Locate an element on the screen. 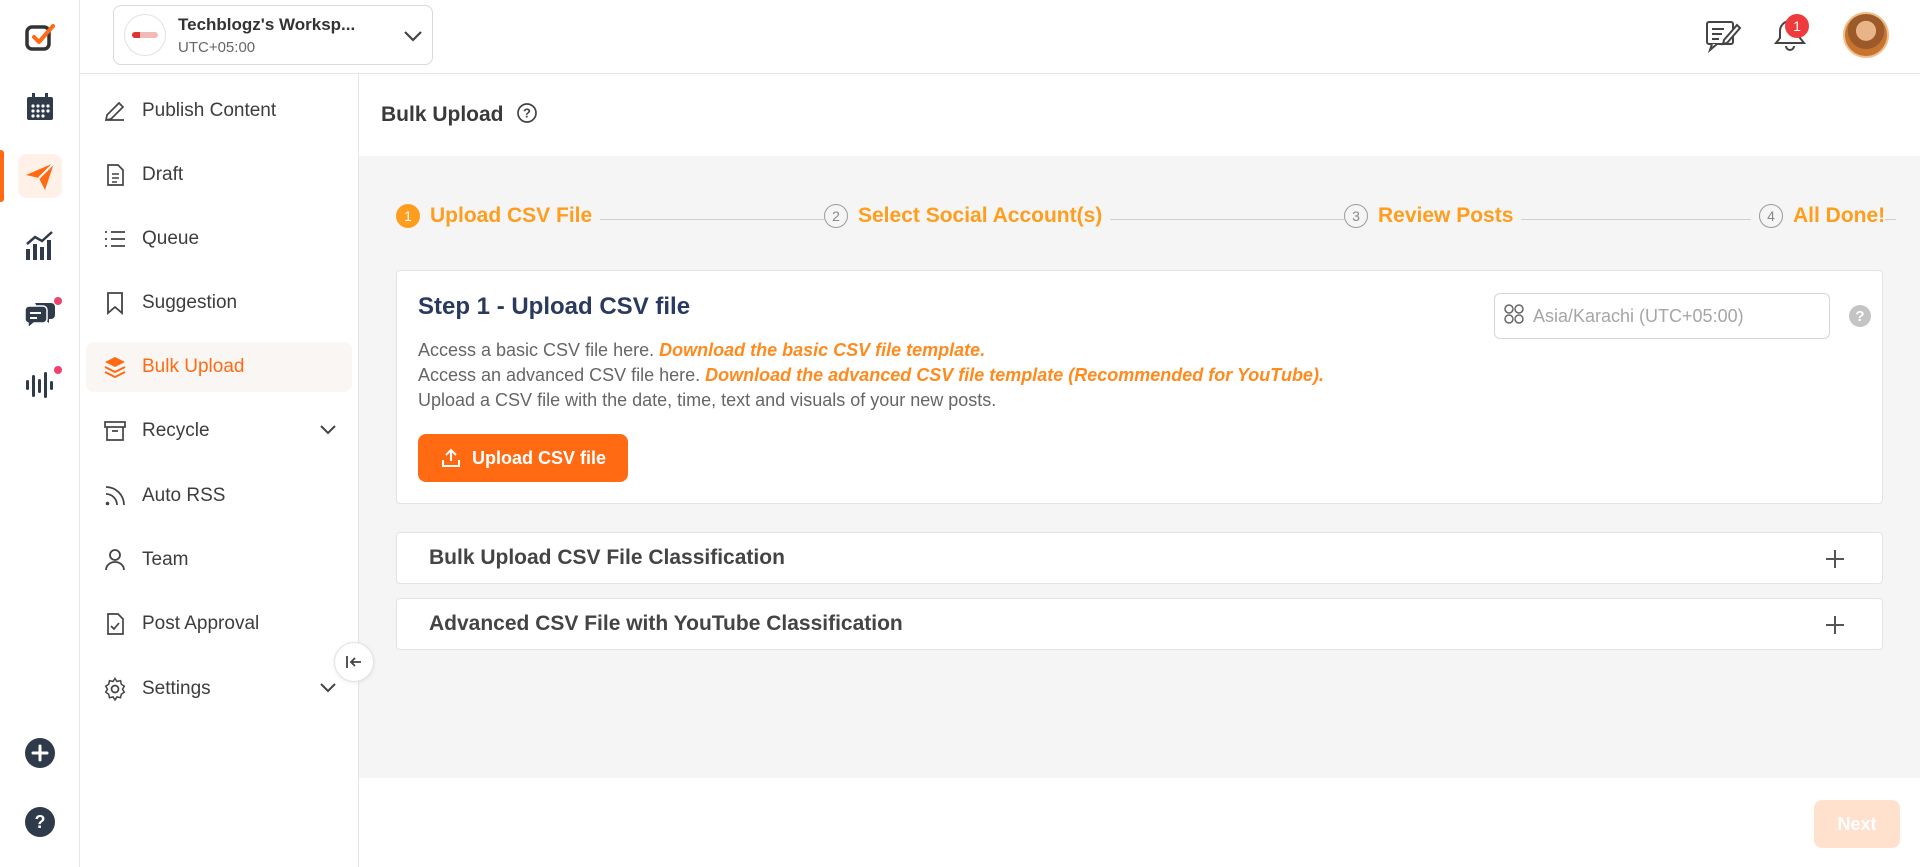 The image size is (1920, 867). step-label: Select Social Account(s) is located at coordinates (980, 215).